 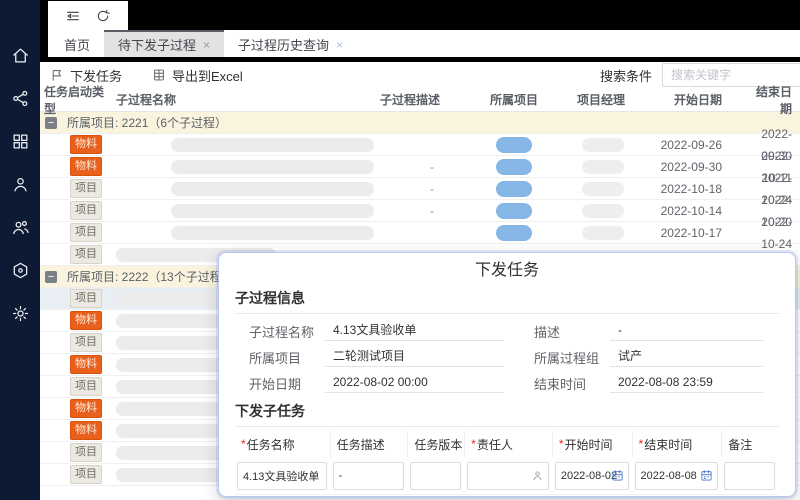 I want to click on column-header: 所属项目, so click(x=514, y=100).